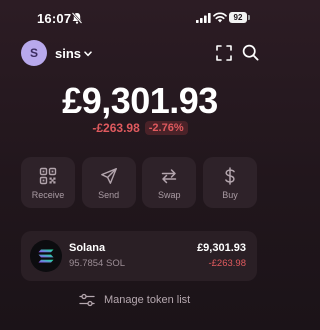 This screenshot has height=330, width=320. Describe the element at coordinates (68, 53) in the screenshot. I see `account-name: sins` at that location.